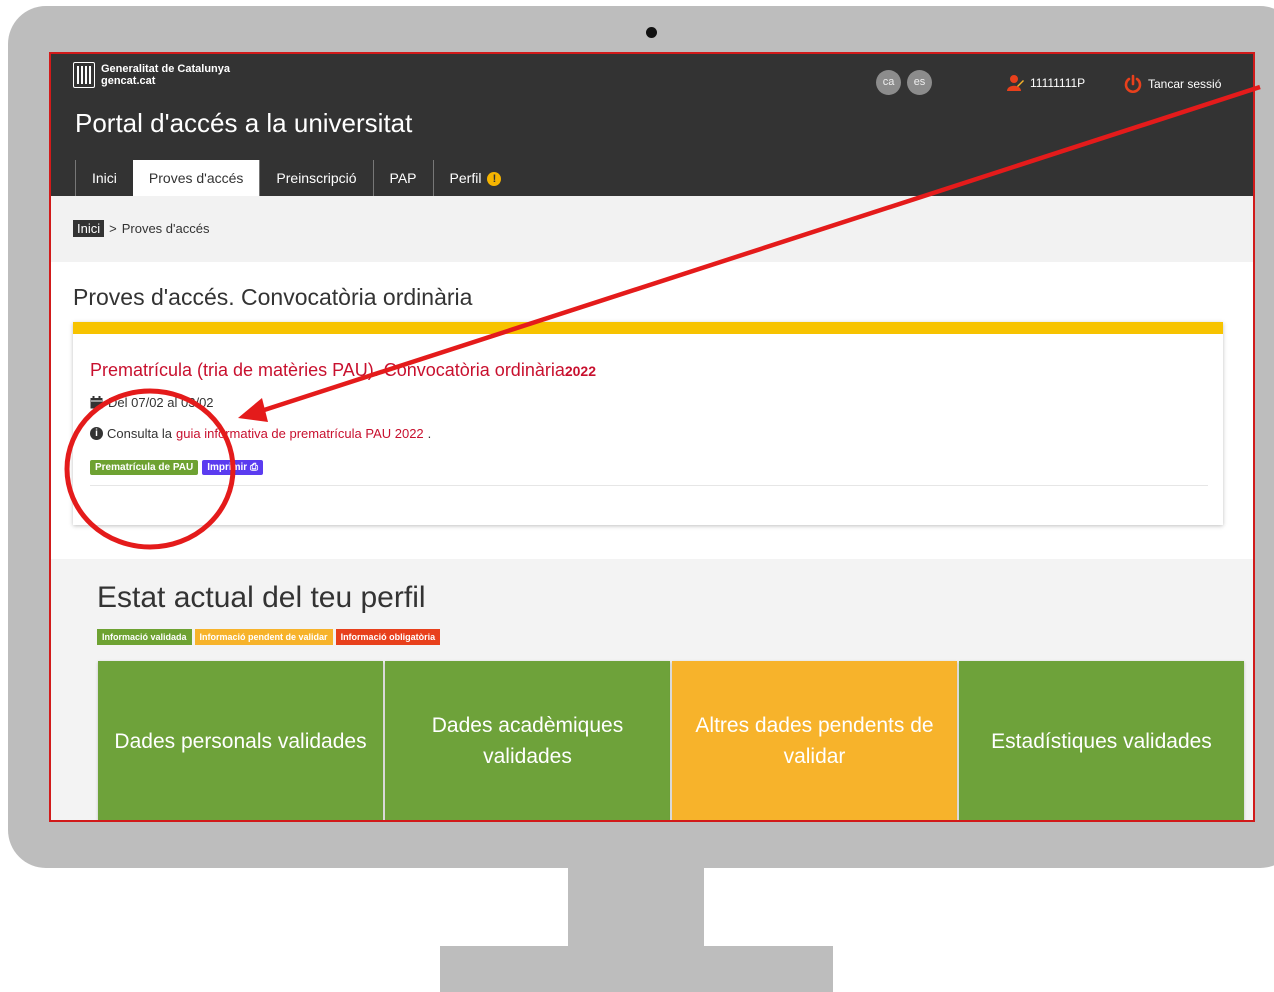  What do you see at coordinates (104, 178) in the screenshot?
I see `tab-inici: Inici` at bounding box center [104, 178].